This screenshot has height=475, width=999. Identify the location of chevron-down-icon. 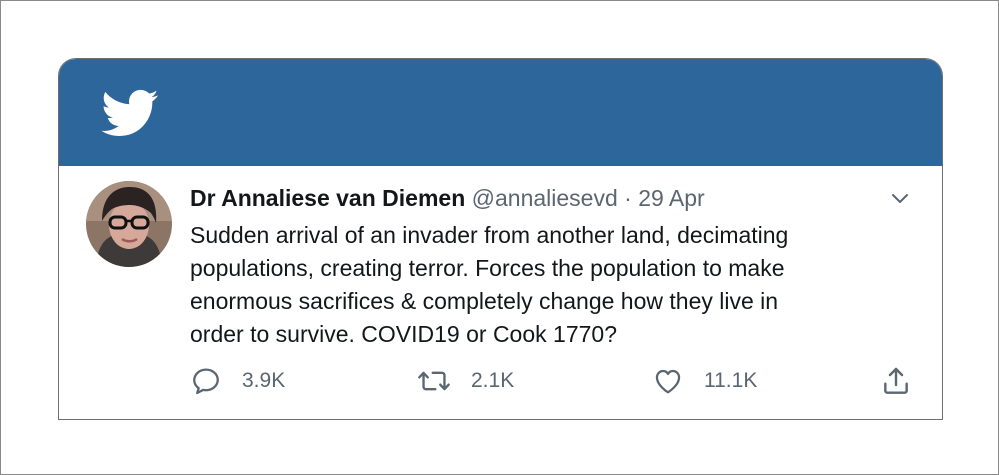
(900, 198).